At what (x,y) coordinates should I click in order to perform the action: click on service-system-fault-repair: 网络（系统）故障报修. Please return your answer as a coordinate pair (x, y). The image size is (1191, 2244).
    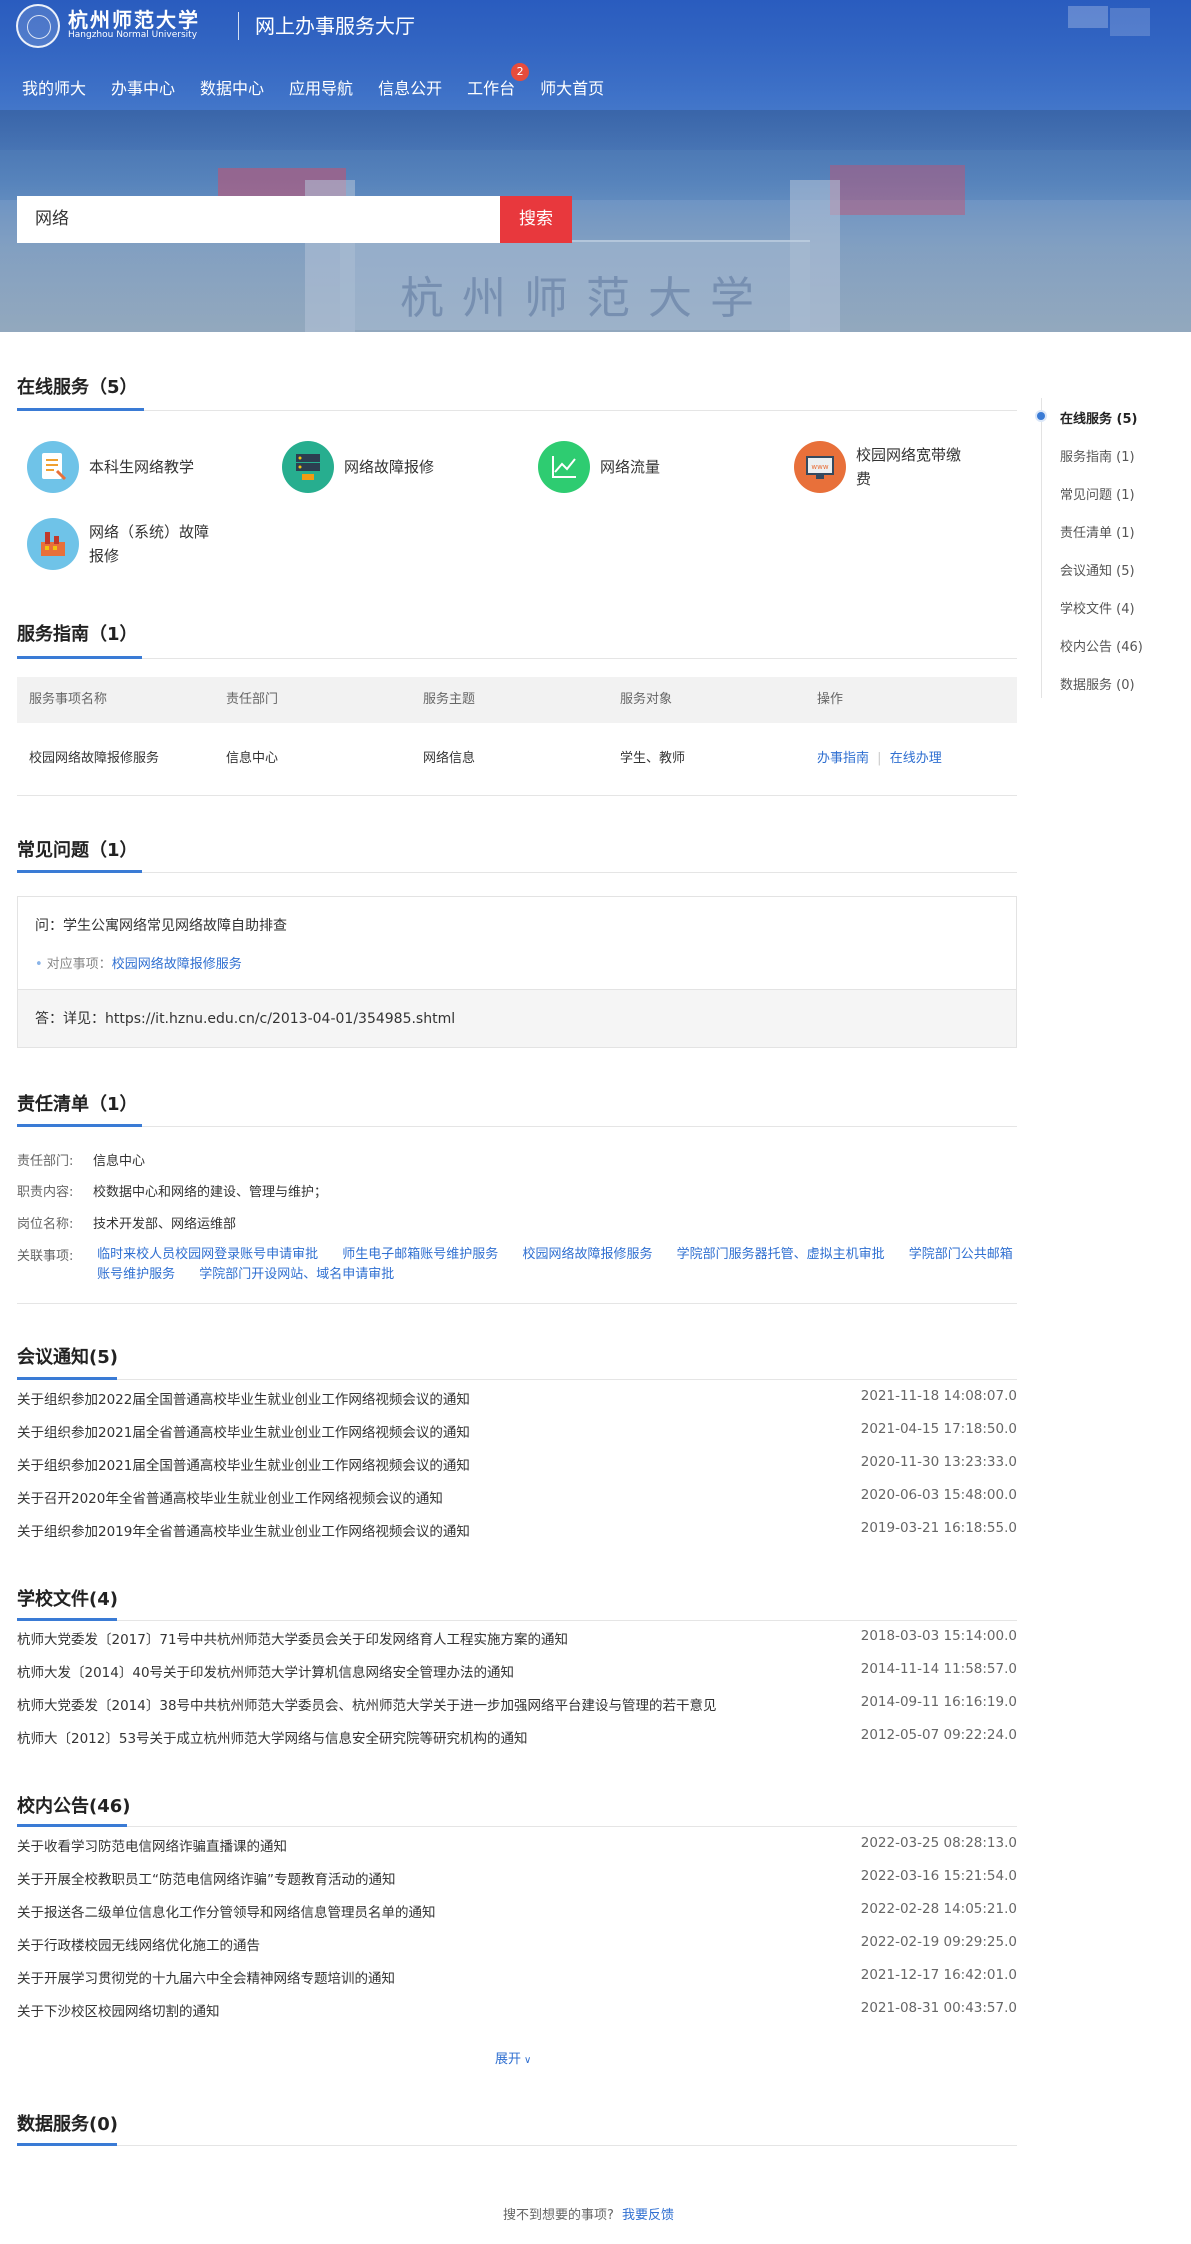
    Looking at the image, I should click on (120, 544).